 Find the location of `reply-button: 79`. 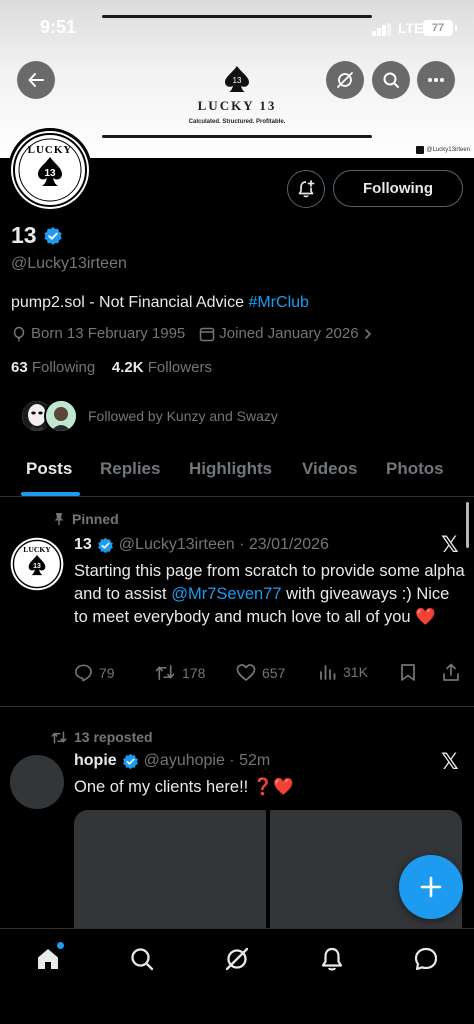

reply-button: 79 is located at coordinates (94, 672).